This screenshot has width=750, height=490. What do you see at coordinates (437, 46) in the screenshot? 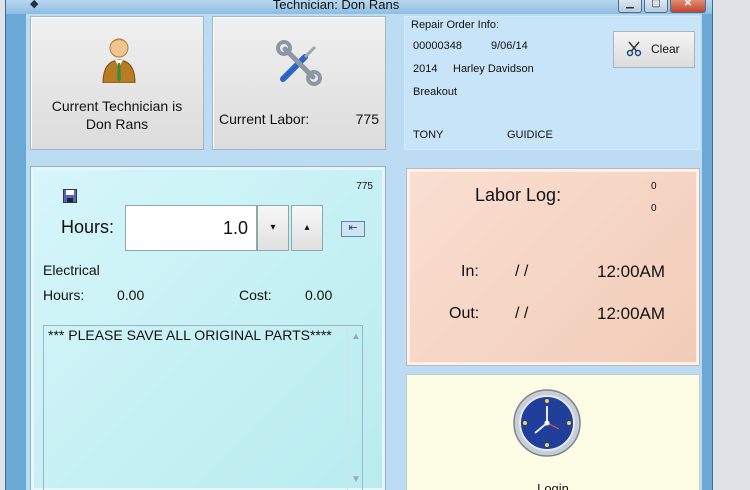
I see `repair-order-number: 00000348` at bounding box center [437, 46].